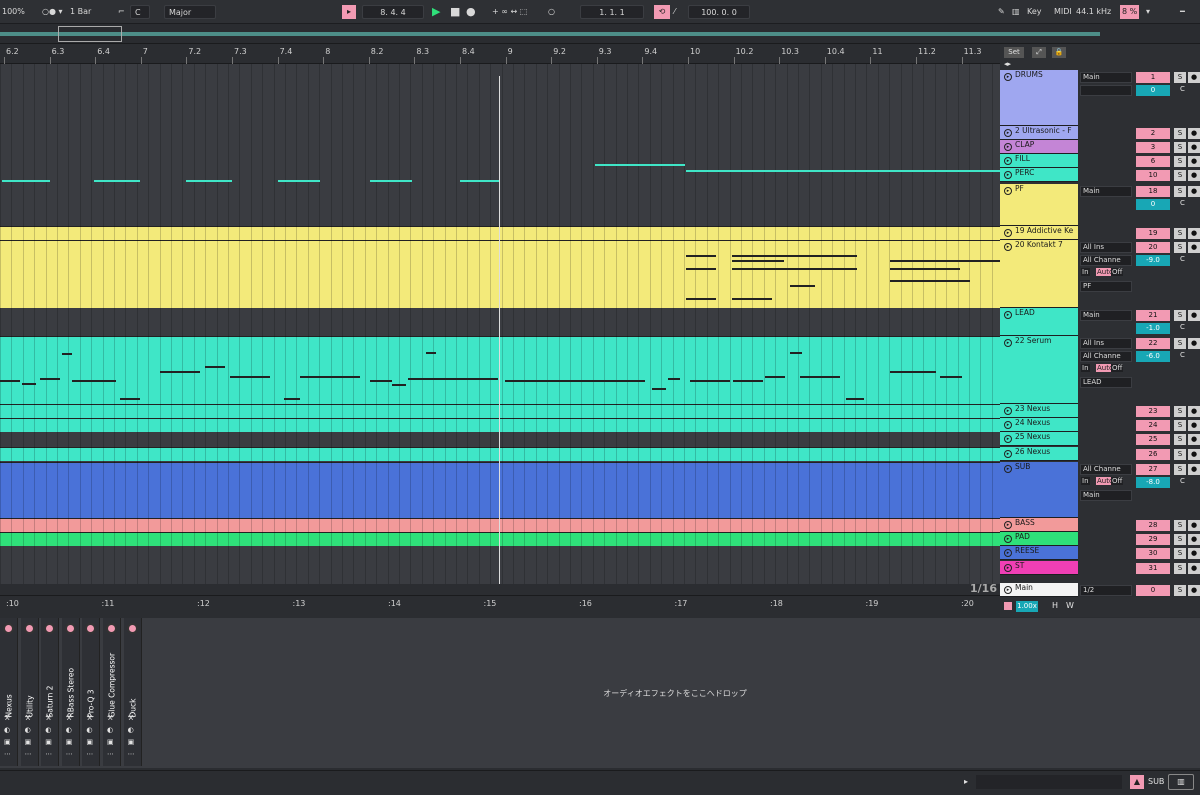  What do you see at coordinates (1153, 590) in the screenshot?
I see `track-number: 0` at bounding box center [1153, 590].